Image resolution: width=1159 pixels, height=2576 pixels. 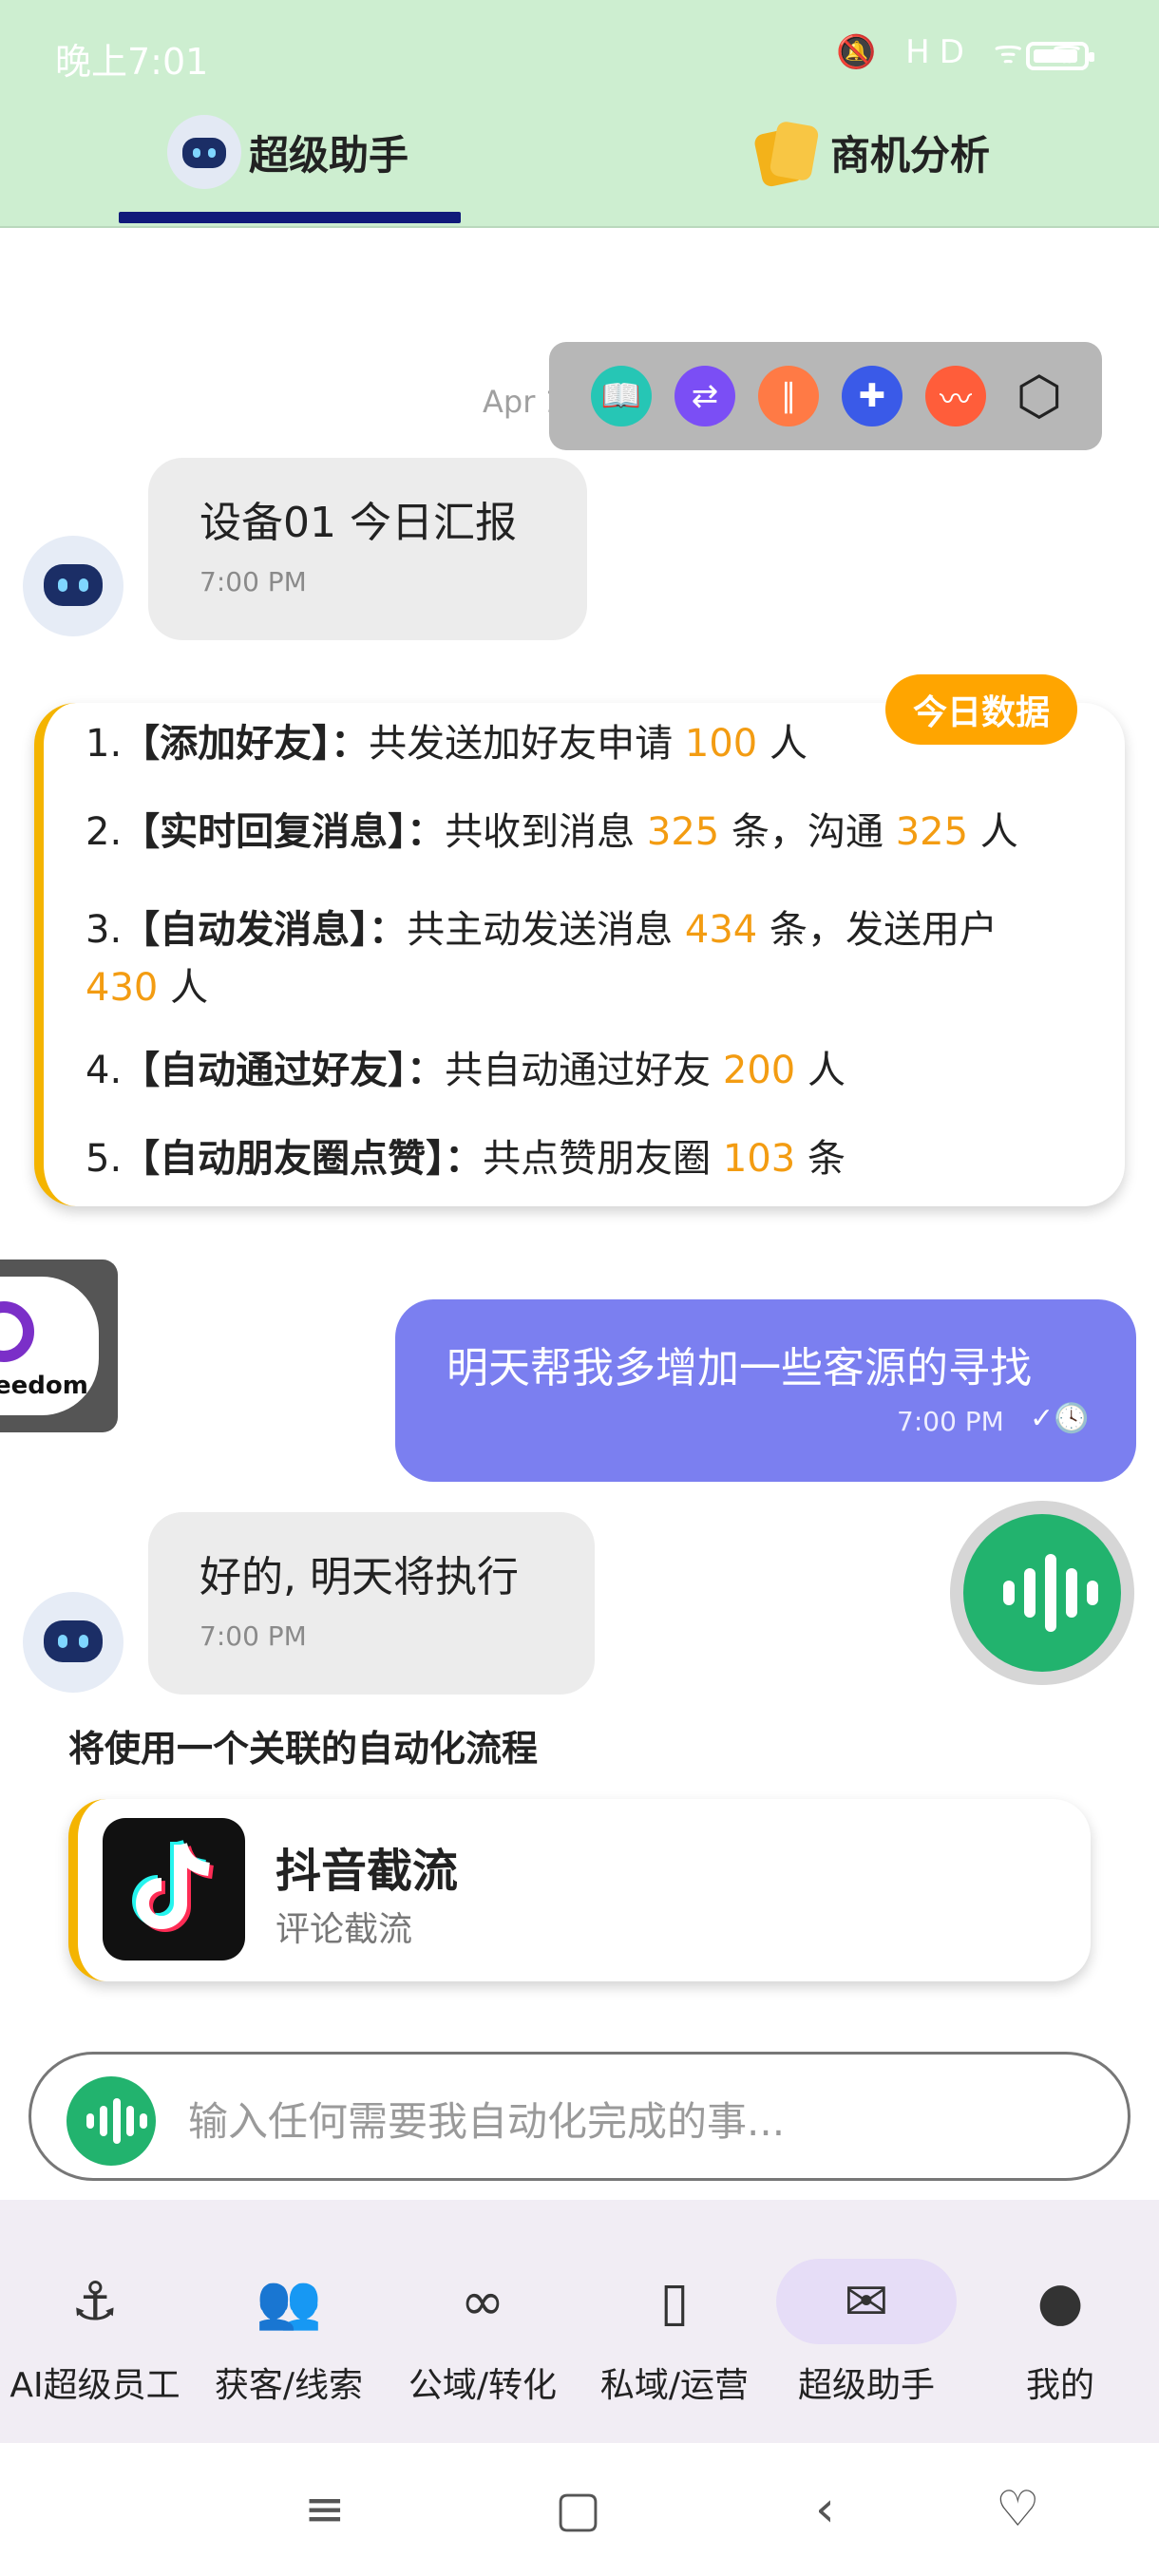 I want to click on swap-icon: ⇄, so click(x=704, y=396).